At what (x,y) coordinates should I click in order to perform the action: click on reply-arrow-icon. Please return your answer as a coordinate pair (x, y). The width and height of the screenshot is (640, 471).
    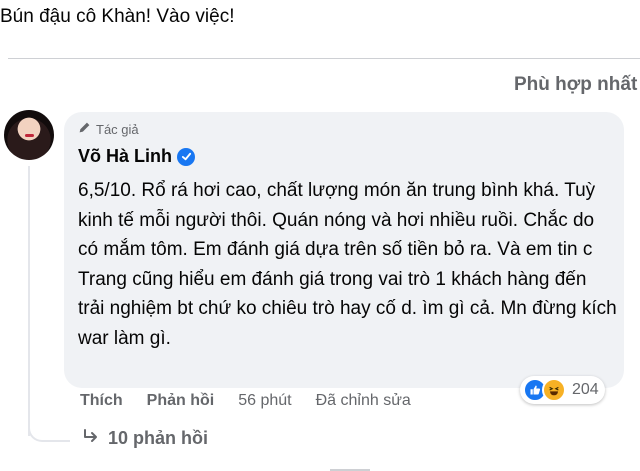
    Looking at the image, I should click on (91, 438).